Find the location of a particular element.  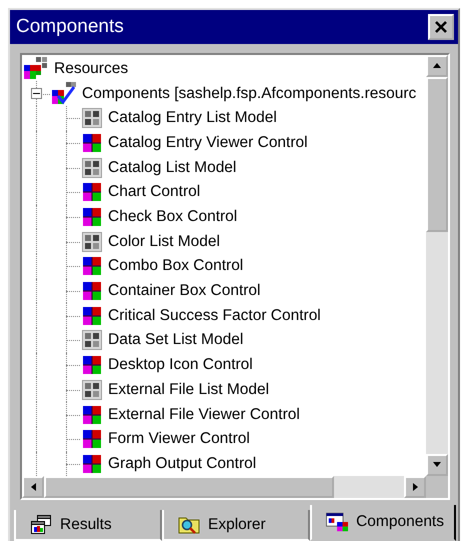

close-button is located at coordinates (441, 27).